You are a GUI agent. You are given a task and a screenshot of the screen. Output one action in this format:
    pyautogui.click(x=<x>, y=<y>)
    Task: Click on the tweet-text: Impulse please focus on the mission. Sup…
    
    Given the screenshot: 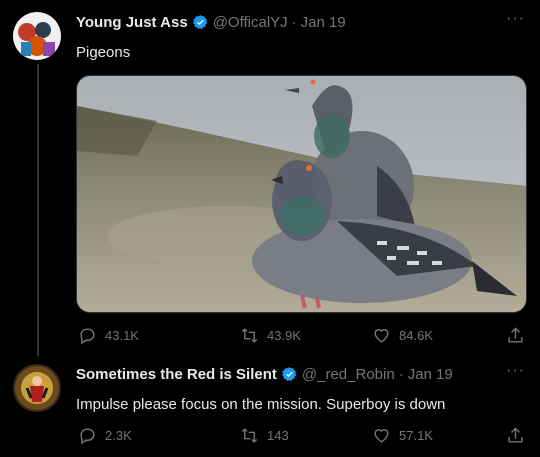 What is the action you would take?
    pyautogui.click(x=261, y=404)
    